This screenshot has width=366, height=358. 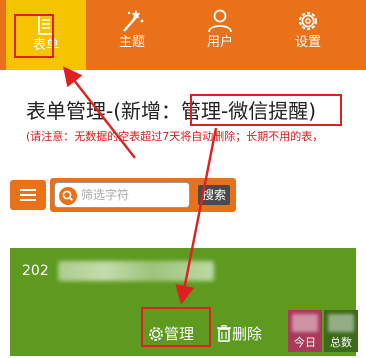 I want to click on gear-icon, so click(x=308, y=21).